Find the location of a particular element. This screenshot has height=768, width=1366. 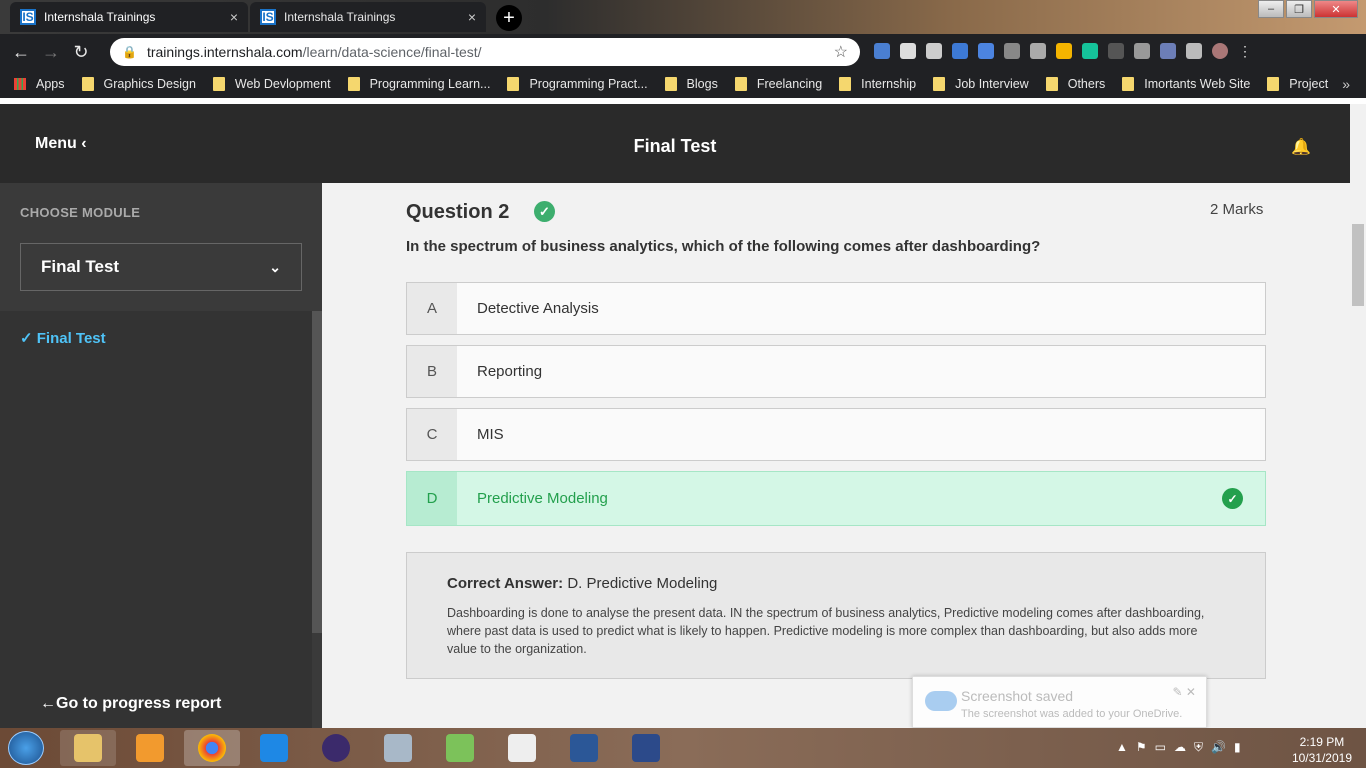

drive-extension-icon is located at coordinates (1064, 51).